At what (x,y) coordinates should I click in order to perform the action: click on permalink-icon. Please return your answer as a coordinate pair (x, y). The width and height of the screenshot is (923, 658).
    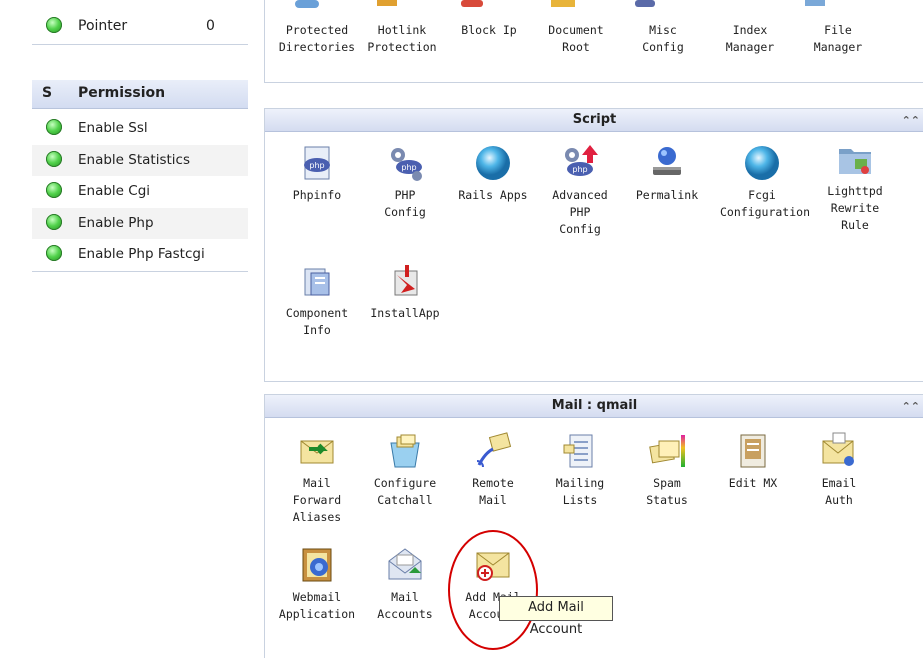
    Looking at the image, I should click on (667, 161).